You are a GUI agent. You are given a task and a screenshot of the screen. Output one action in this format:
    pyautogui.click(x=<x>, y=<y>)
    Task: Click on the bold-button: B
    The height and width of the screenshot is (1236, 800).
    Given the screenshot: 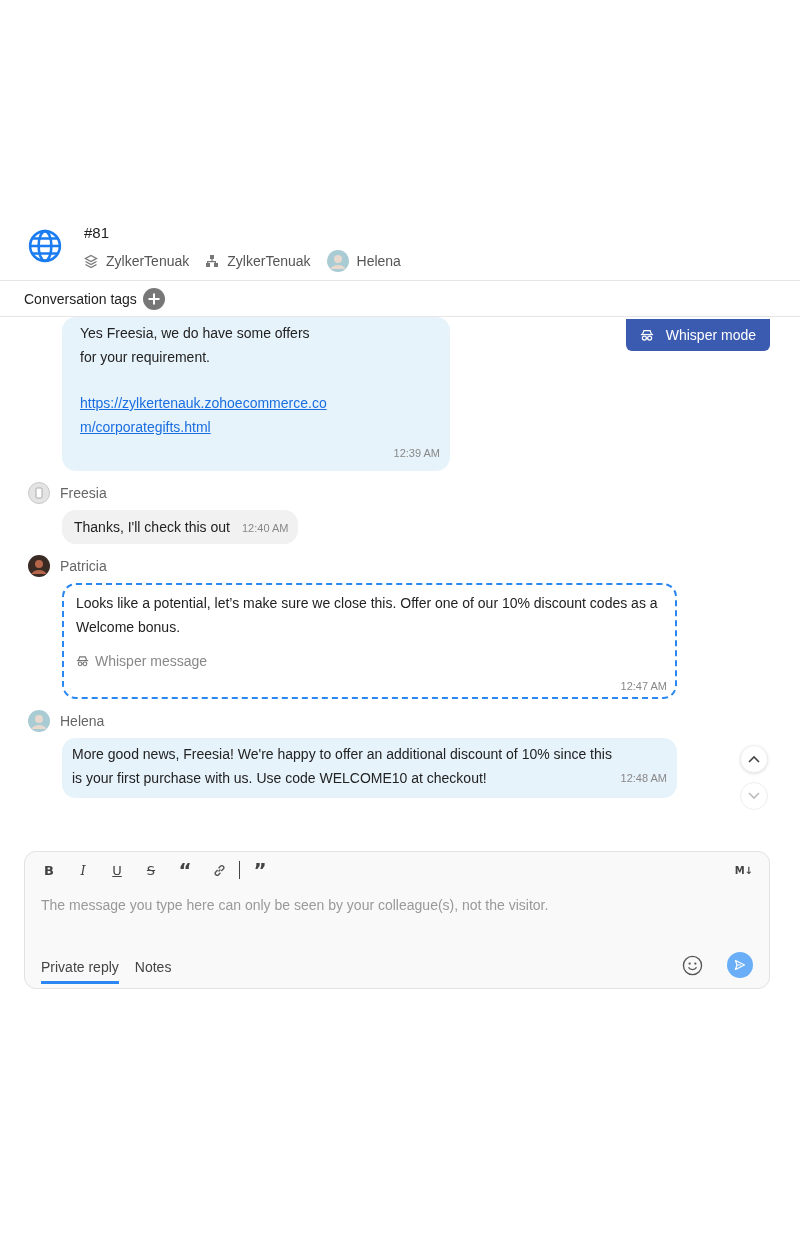 What is the action you would take?
    pyautogui.click(x=49, y=870)
    